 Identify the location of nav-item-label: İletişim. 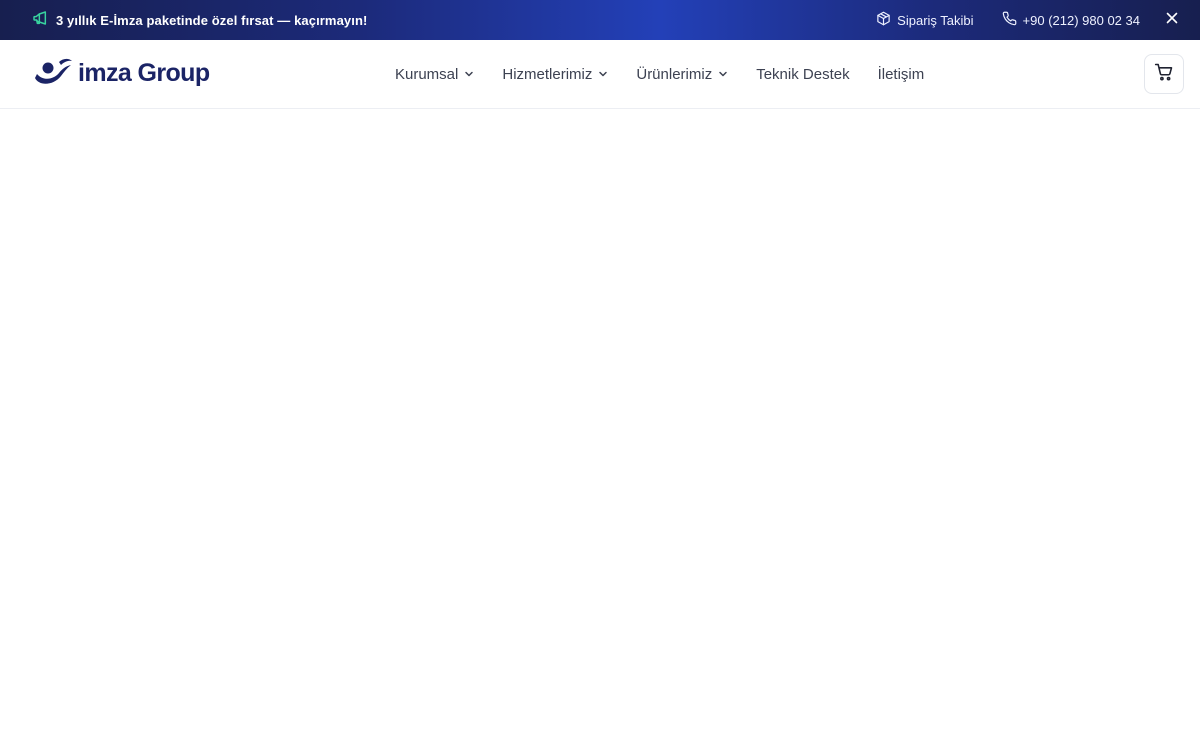
(901, 74).